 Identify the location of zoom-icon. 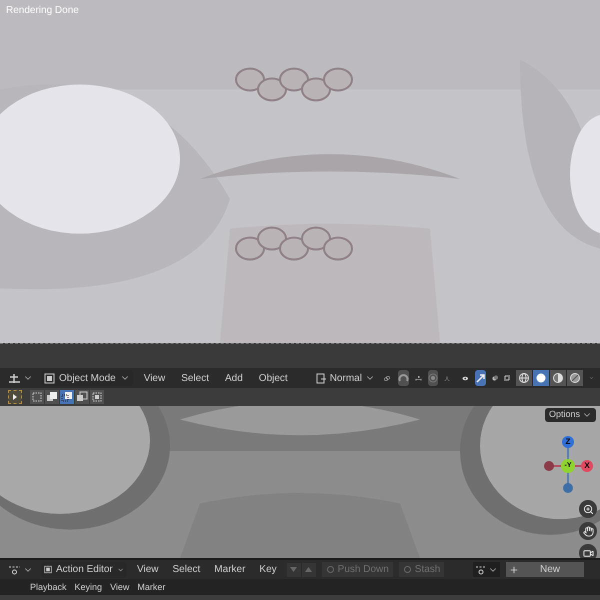
(588, 509).